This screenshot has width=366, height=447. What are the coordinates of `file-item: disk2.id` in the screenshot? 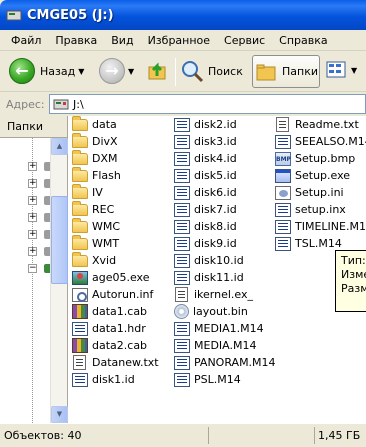 It's located at (205, 124).